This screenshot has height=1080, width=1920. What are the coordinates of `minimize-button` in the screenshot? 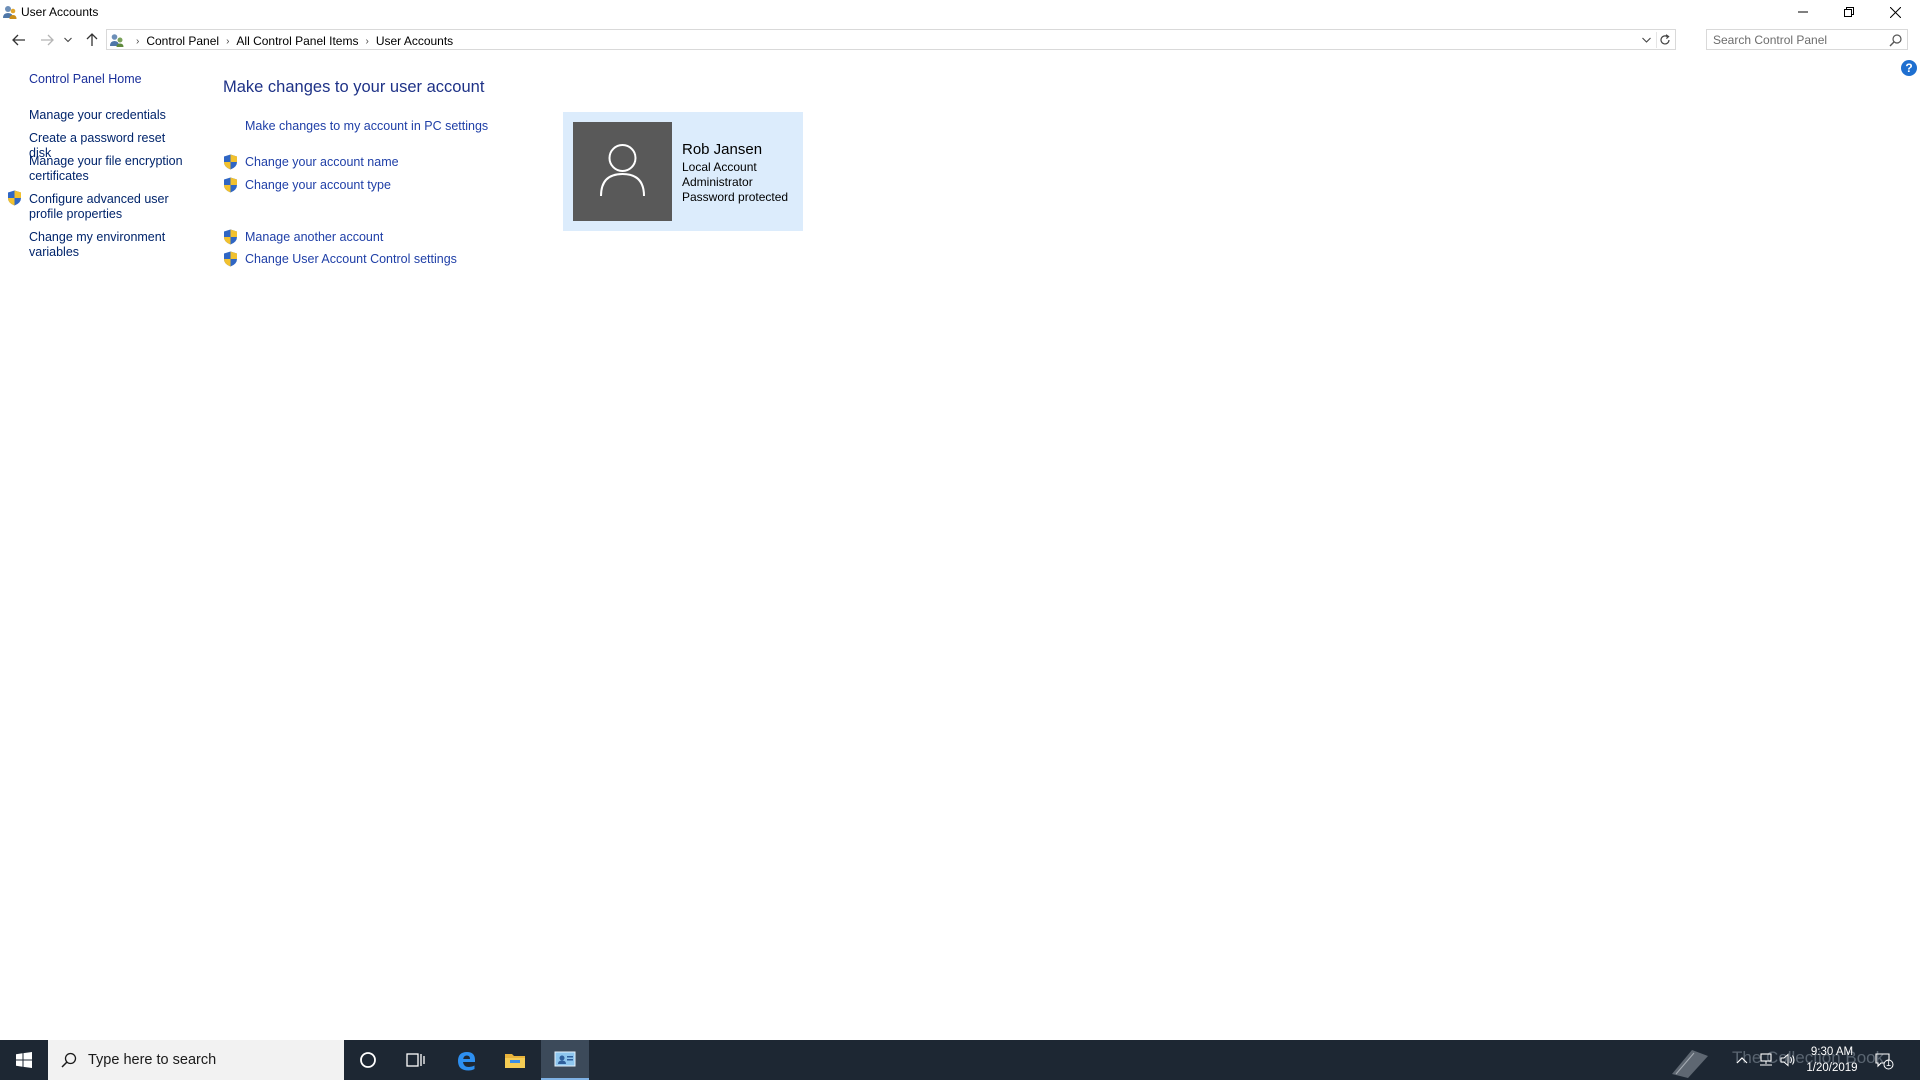 It's located at (1803, 12).